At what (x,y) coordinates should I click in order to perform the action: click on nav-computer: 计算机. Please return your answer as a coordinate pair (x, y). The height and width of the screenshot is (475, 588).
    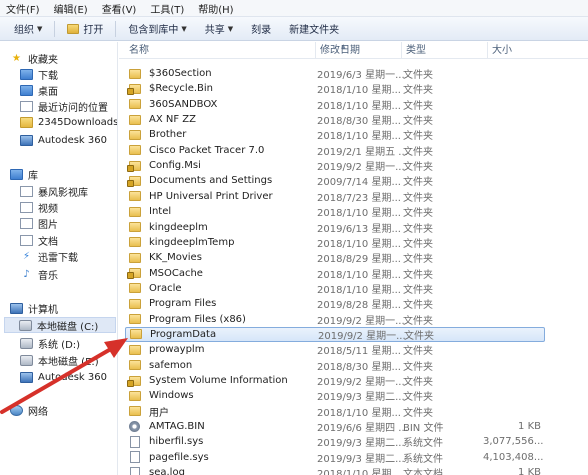
    Looking at the image, I should click on (34, 308).